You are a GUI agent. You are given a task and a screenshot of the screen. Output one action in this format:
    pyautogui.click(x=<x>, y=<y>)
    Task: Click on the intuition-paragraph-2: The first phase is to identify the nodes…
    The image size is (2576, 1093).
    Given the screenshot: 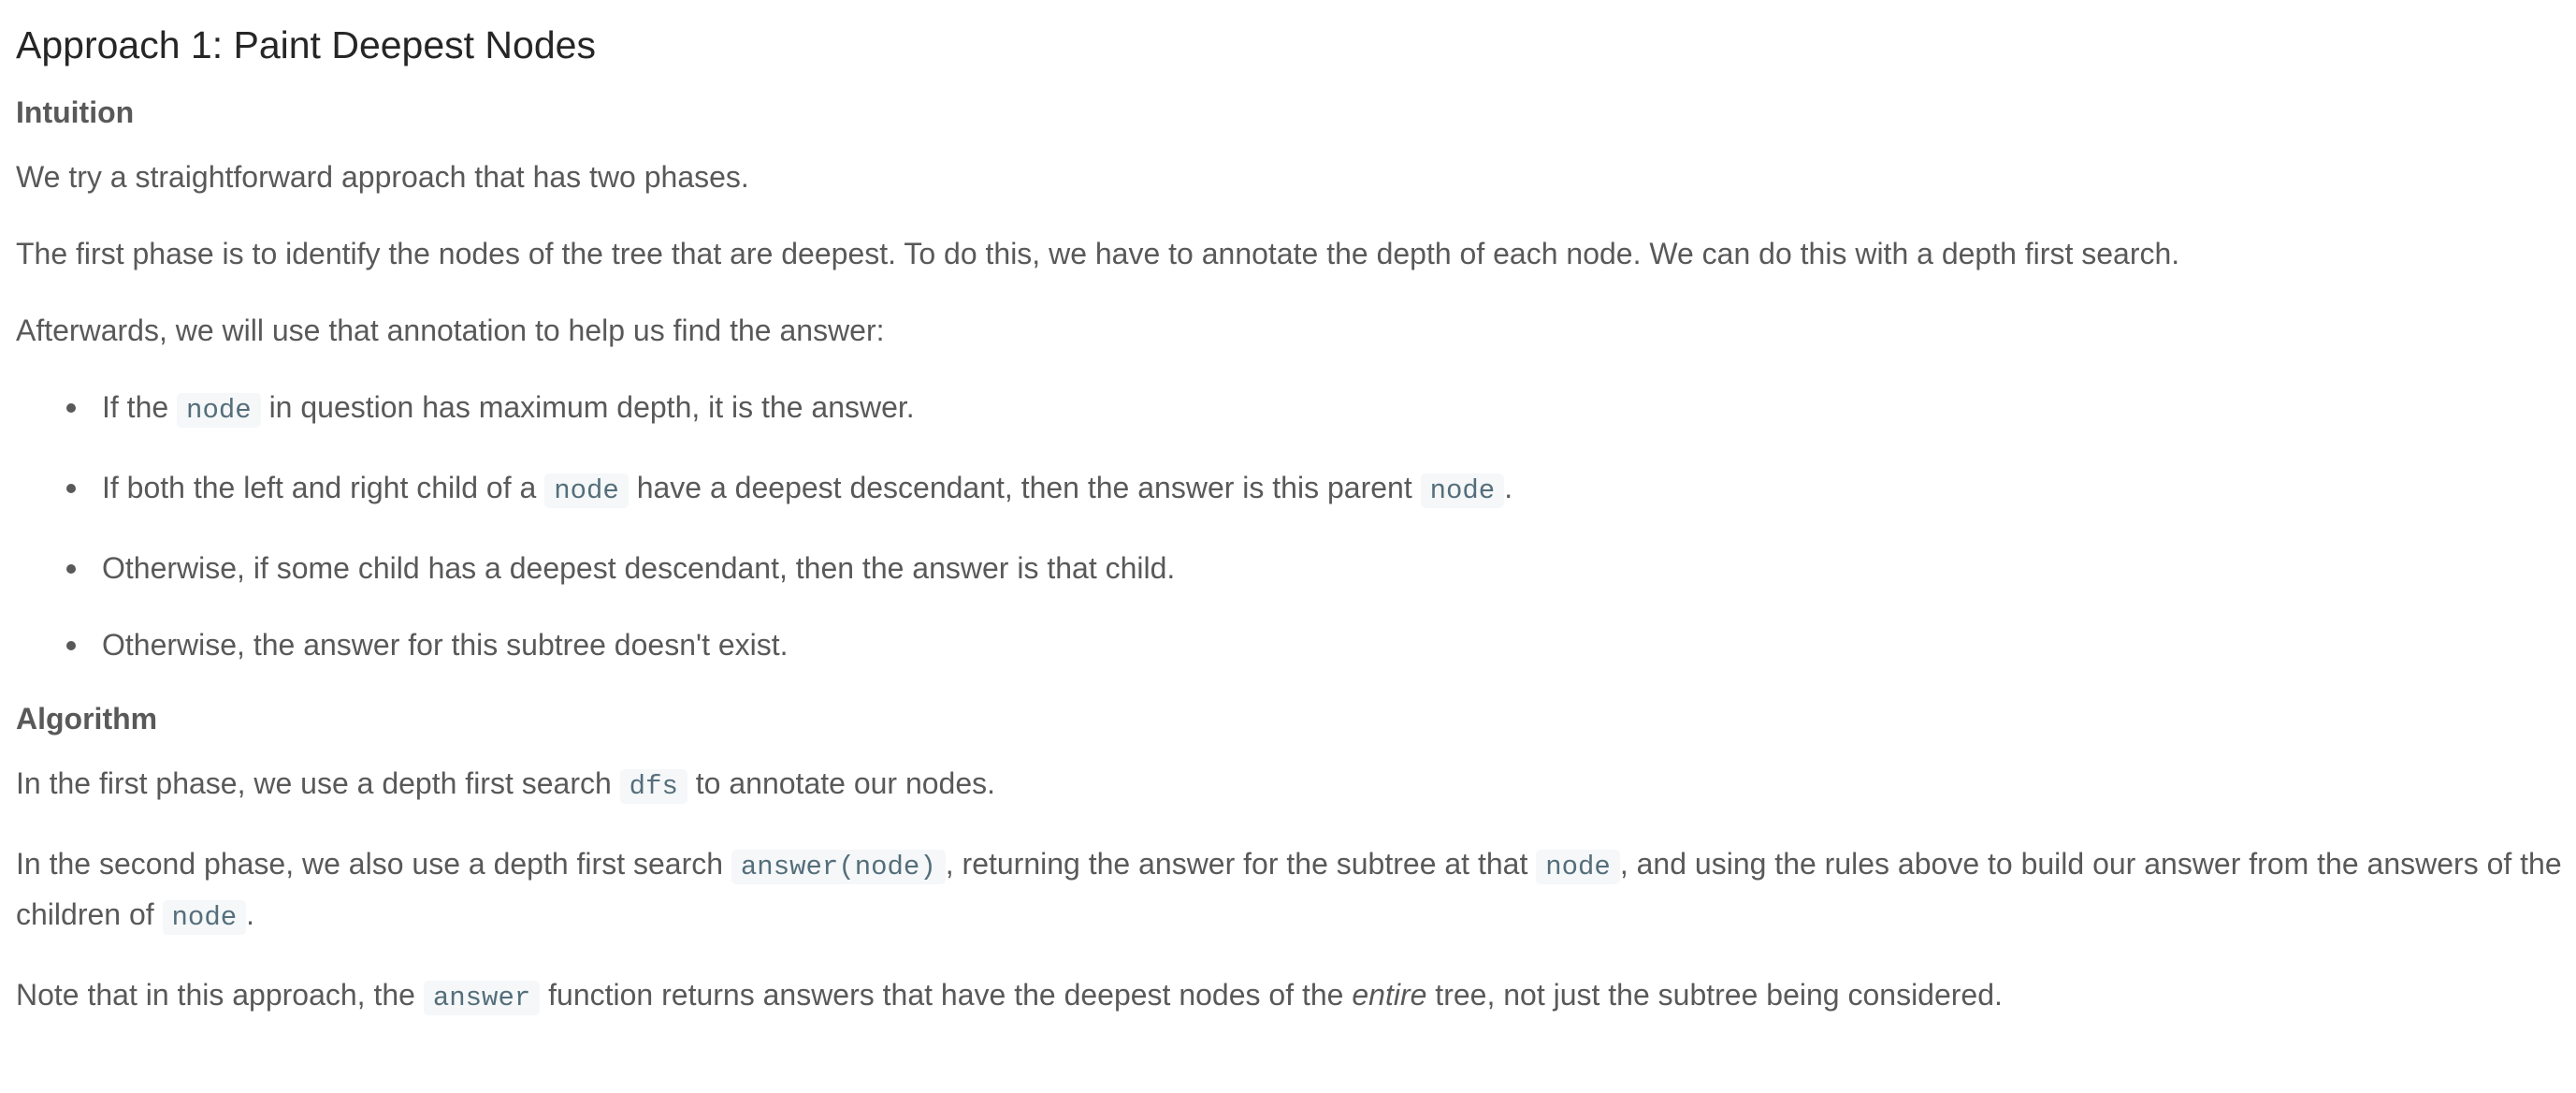 What is the action you would take?
    pyautogui.click(x=1098, y=253)
    